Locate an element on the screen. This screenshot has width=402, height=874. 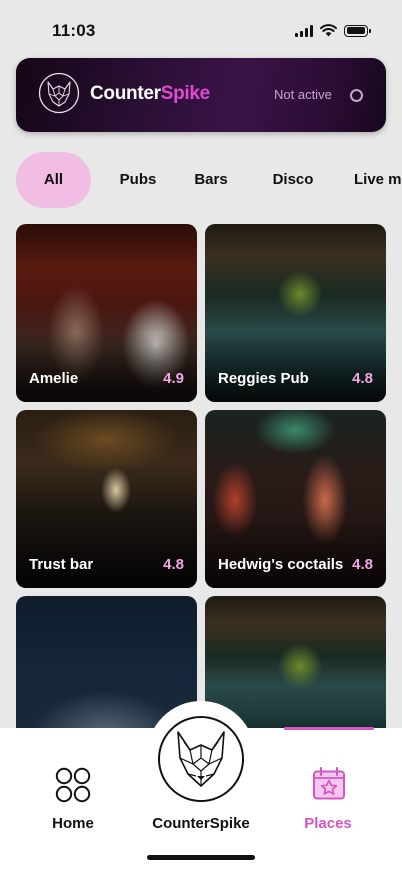
nav-counterspike-label: CounterSpike is located at coordinates (201, 823).